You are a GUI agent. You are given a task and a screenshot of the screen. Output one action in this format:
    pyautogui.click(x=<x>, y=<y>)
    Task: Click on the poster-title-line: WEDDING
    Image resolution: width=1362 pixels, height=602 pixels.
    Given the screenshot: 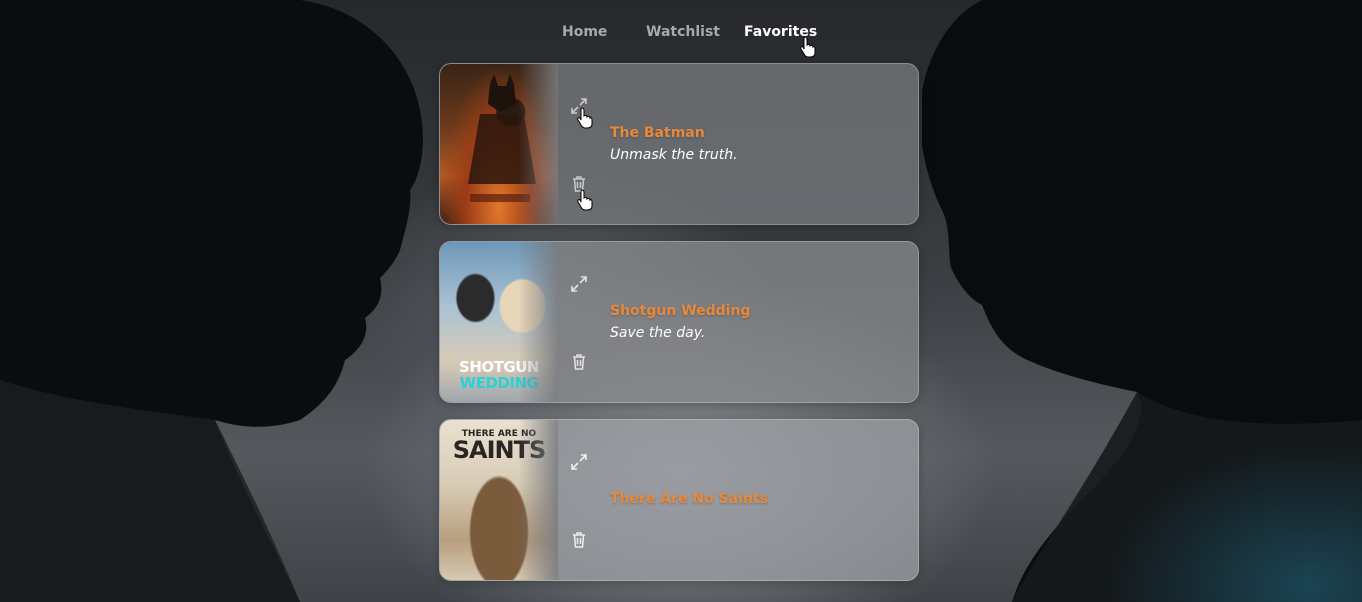 What is the action you would take?
    pyautogui.click(x=499, y=383)
    